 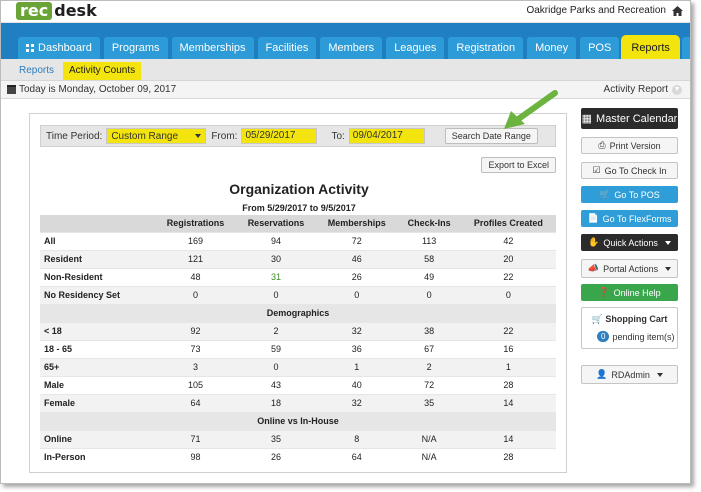 I want to click on portal-actions-label: Portal Actions, so click(x=631, y=268).